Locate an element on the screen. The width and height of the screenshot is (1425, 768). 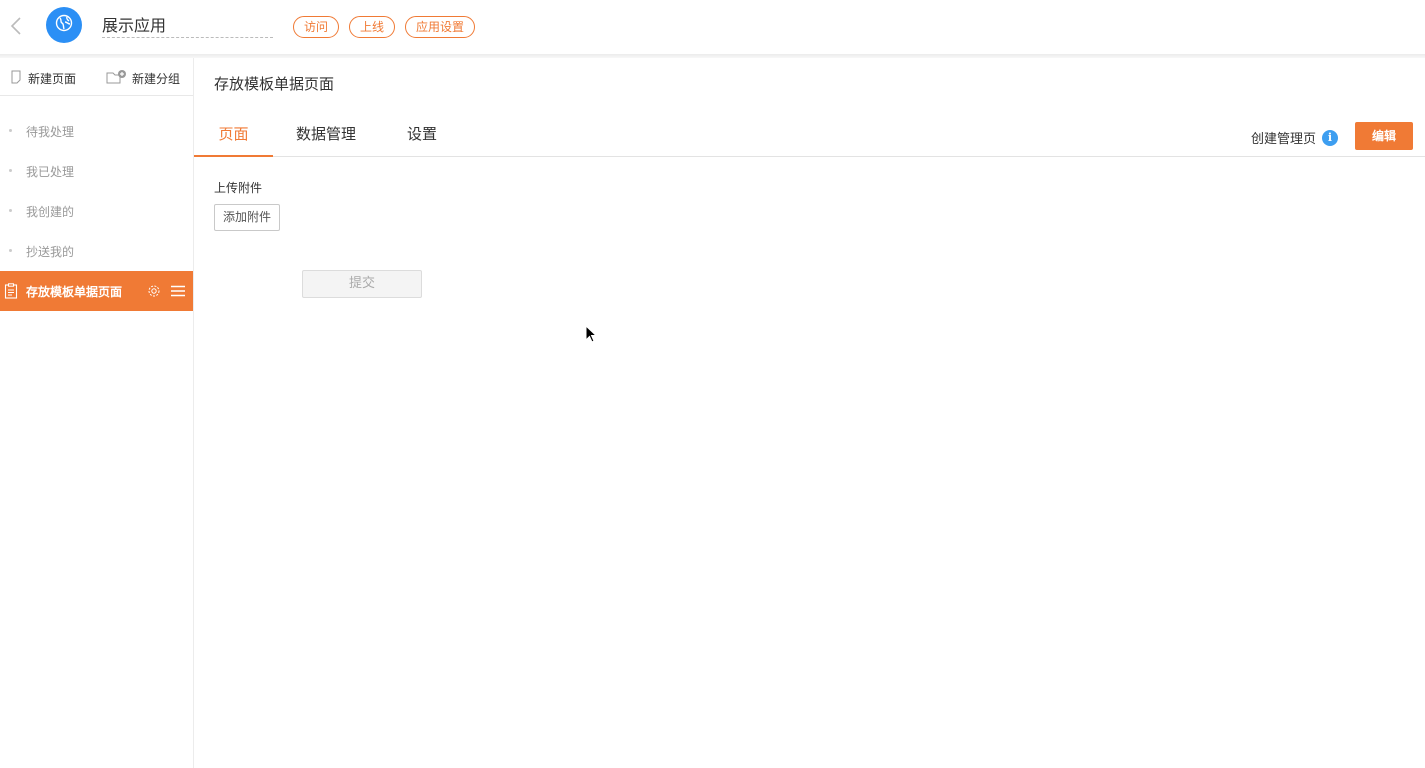
sidebar-actions: 新建页面 新建分组 is located at coordinates (96, 77).